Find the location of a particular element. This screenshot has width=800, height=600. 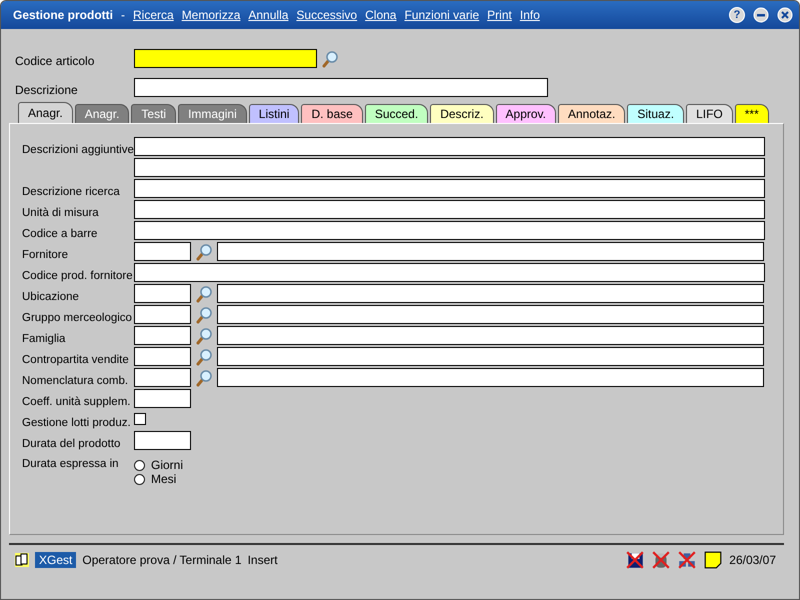

menu-link: Memorizza is located at coordinates (211, 15).